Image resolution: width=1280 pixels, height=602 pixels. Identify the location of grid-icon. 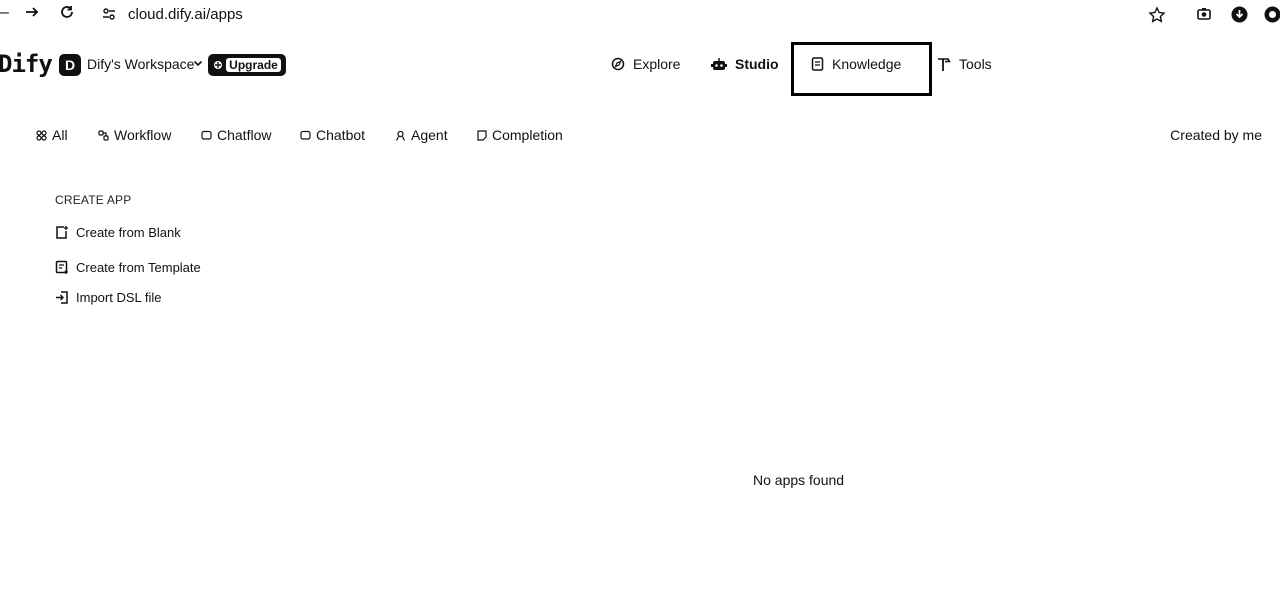
(41, 135).